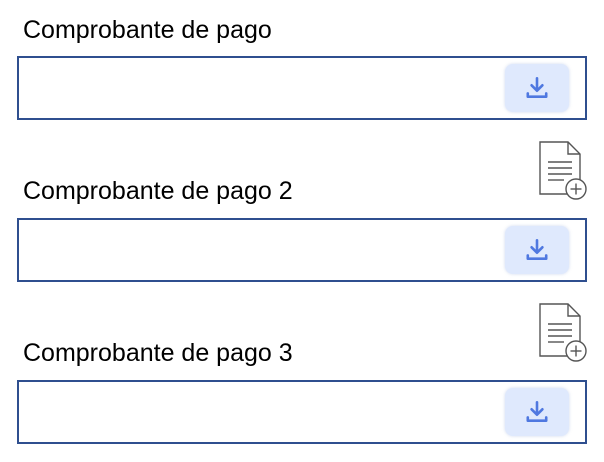 The height and width of the screenshot is (462, 604). What do you see at coordinates (158, 191) in the screenshot?
I see `field-label-comprobante-2: Comprobante de pago 2` at bounding box center [158, 191].